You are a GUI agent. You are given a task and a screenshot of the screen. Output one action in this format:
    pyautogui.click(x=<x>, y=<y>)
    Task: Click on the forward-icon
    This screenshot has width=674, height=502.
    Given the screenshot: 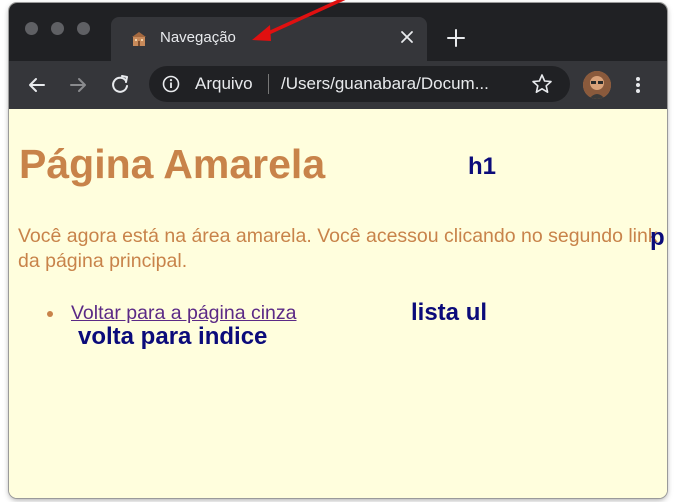 What is the action you would take?
    pyautogui.click(x=78, y=85)
    